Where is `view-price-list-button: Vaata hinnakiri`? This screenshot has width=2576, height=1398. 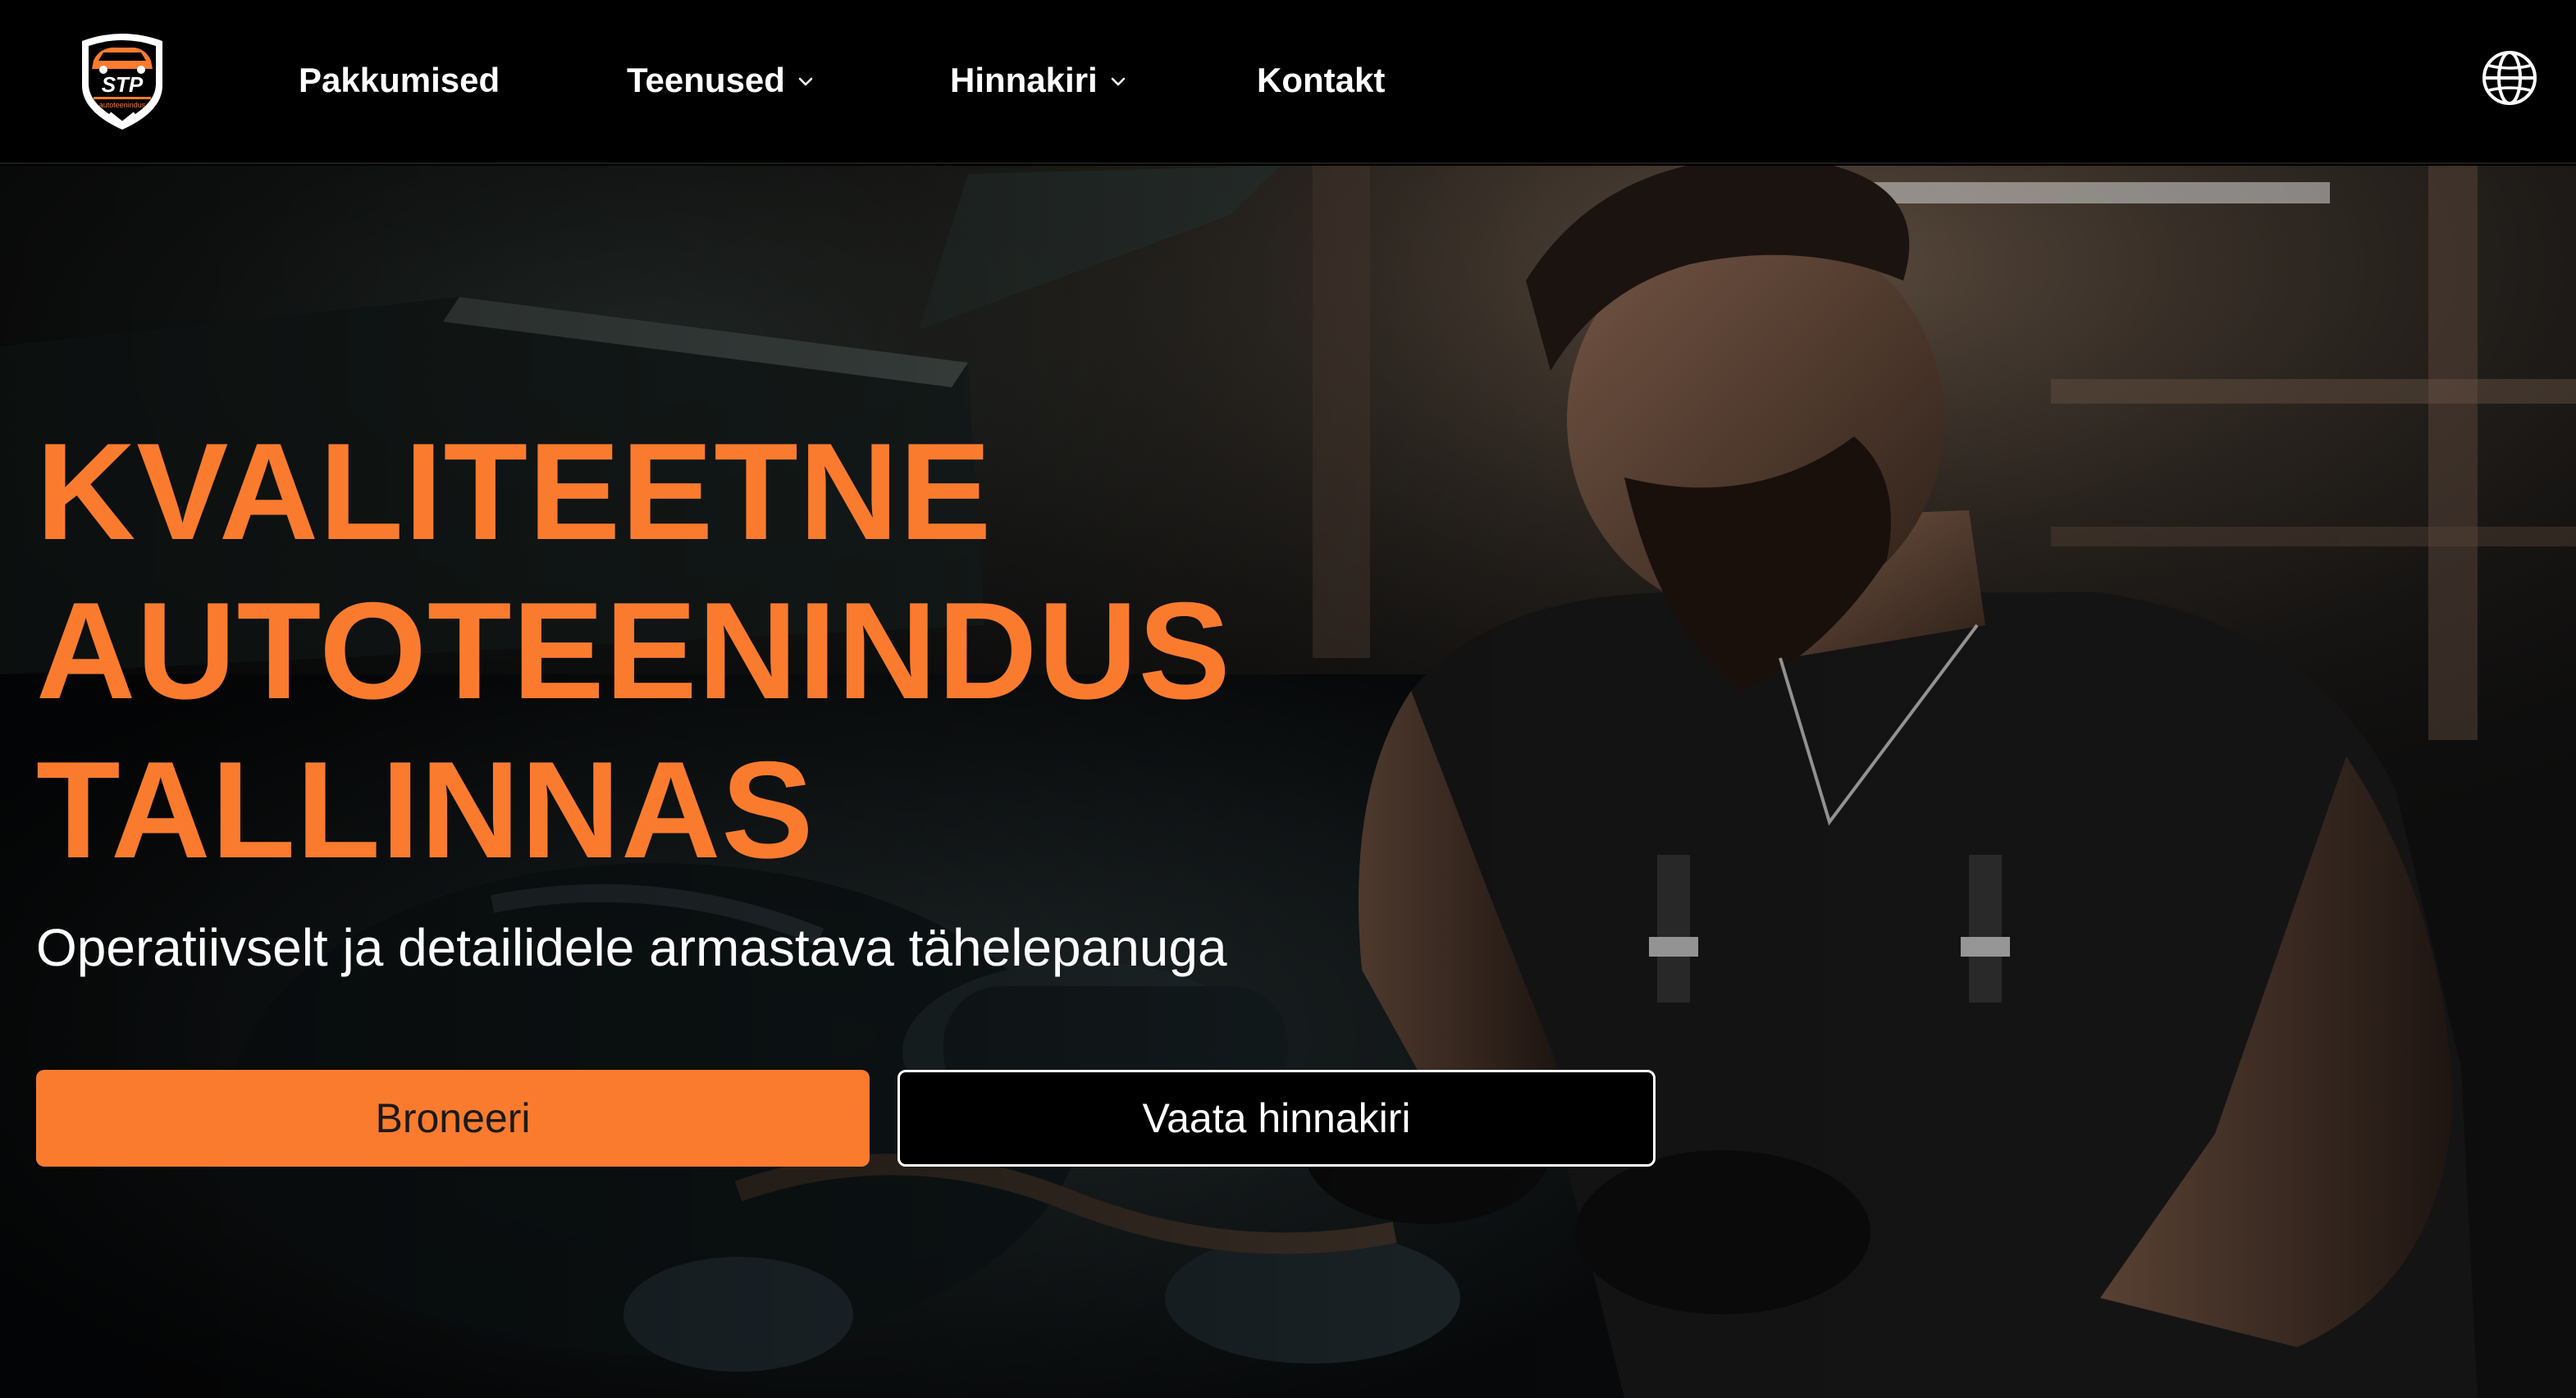 view-price-list-button: Vaata hinnakiri is located at coordinates (1276, 1118).